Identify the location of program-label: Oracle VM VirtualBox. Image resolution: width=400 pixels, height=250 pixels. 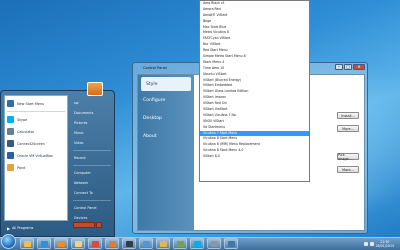
(35, 155).